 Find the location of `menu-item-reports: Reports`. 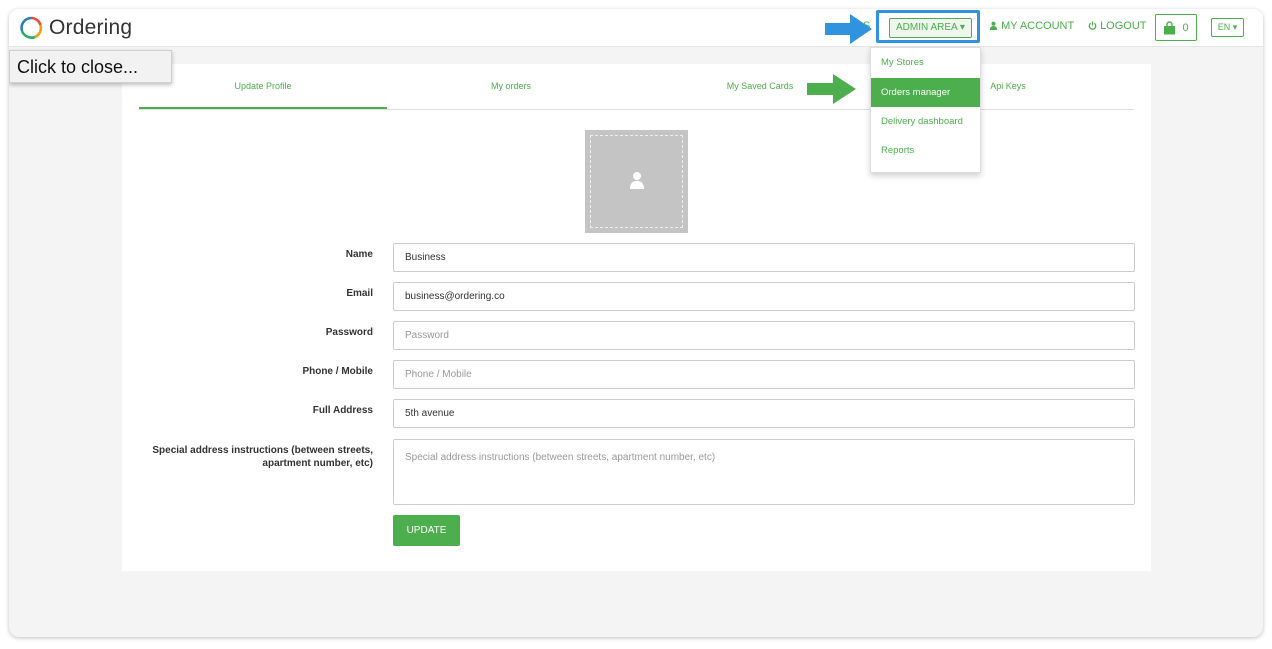

menu-item-reports: Reports is located at coordinates (925, 150).